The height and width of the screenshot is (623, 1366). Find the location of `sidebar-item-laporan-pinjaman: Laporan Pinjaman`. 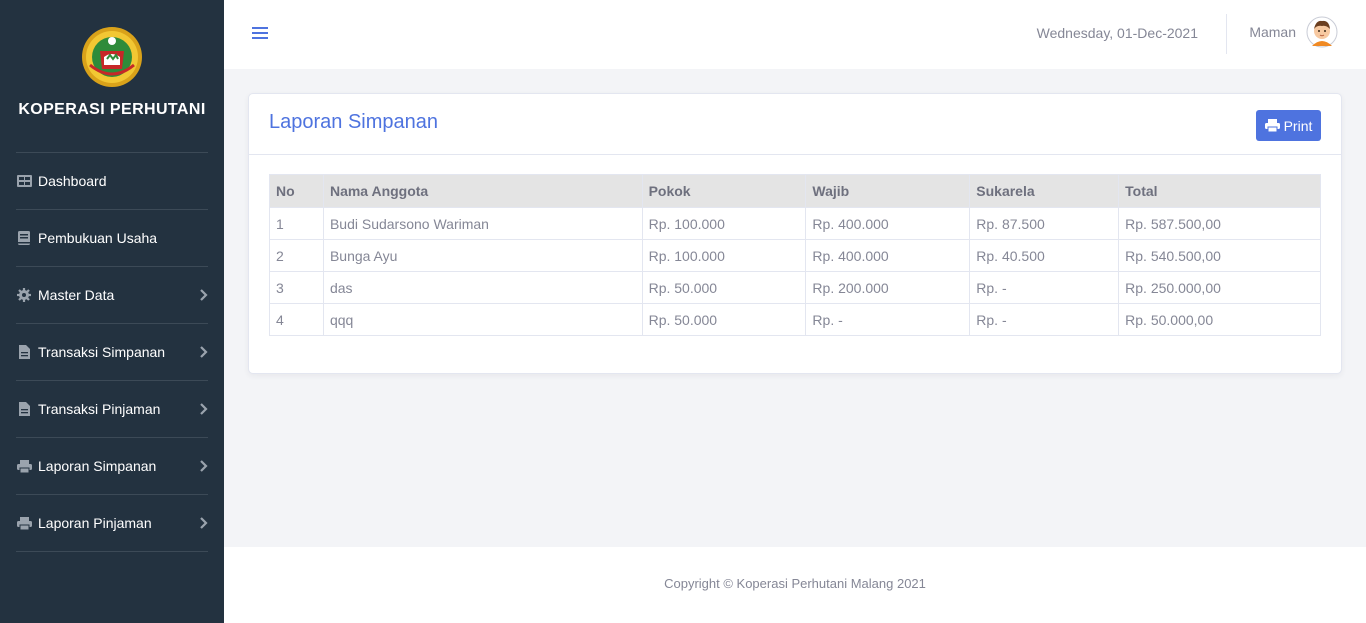

sidebar-item-laporan-pinjaman: Laporan Pinjaman is located at coordinates (112, 523).